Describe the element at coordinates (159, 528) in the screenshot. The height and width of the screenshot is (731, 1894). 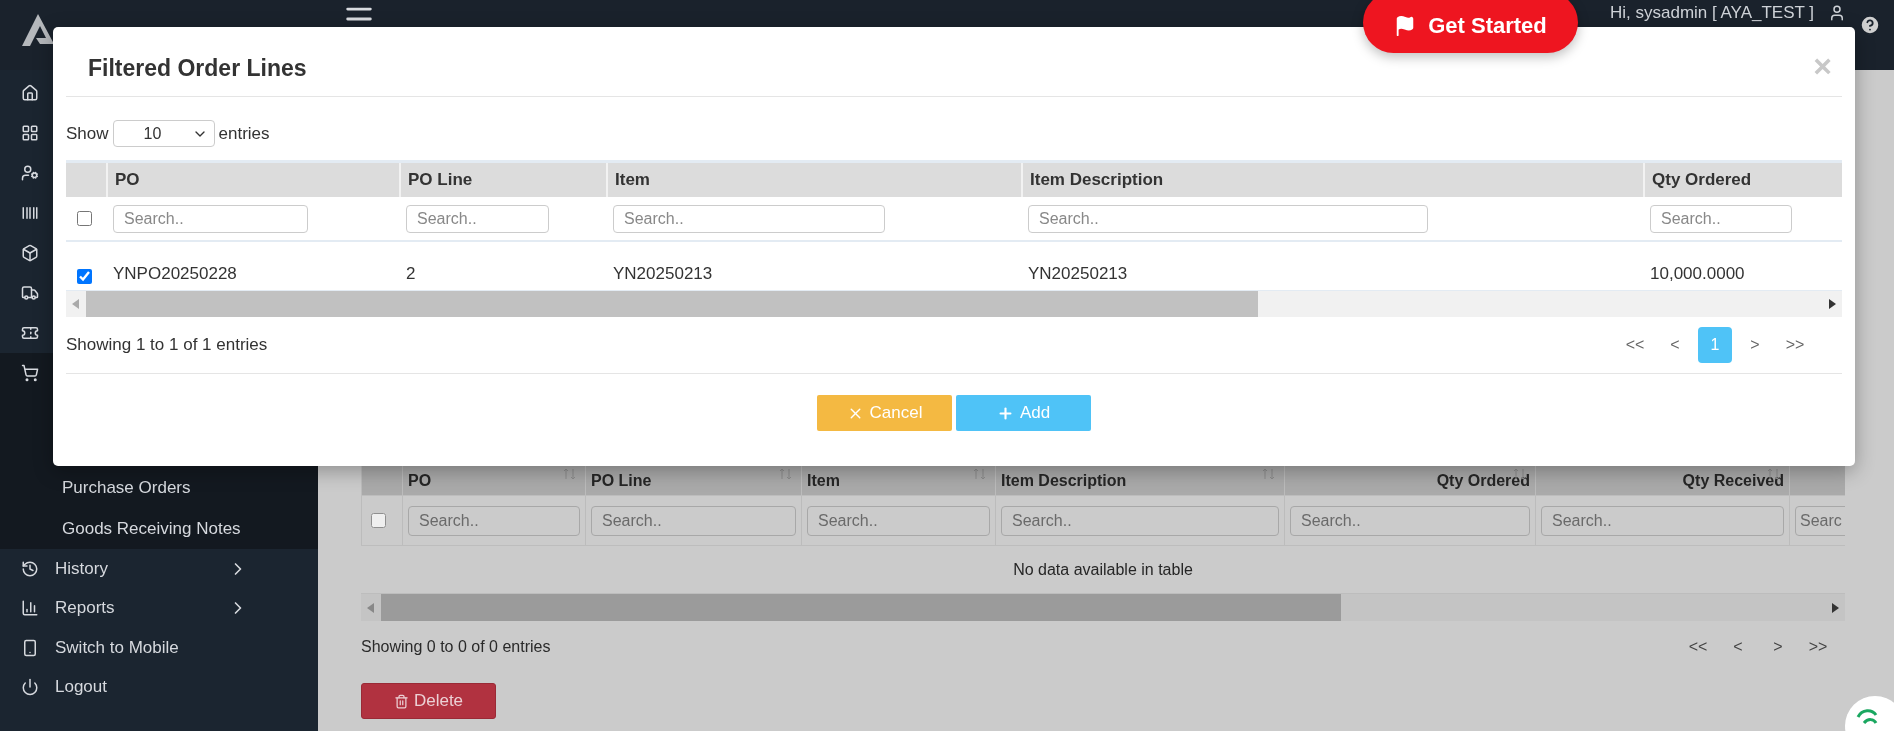
I see `submenu-item: Goods Receiving Notes` at that location.